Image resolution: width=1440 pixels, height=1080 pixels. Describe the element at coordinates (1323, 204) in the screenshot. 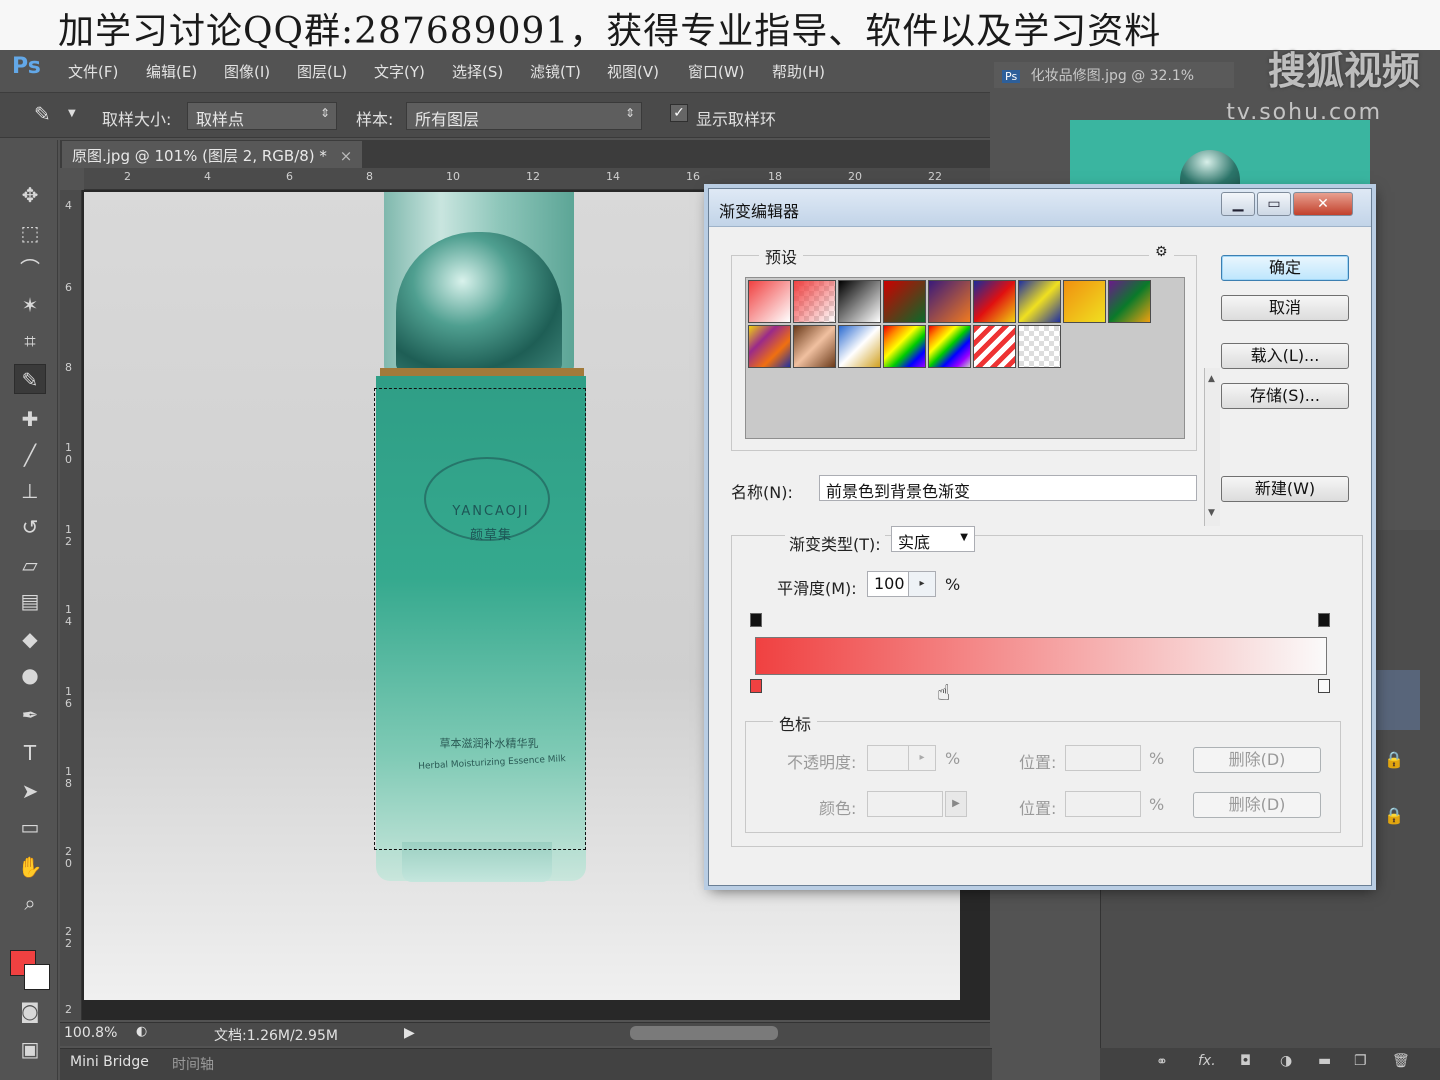

I see `close-icon: ✕` at that location.